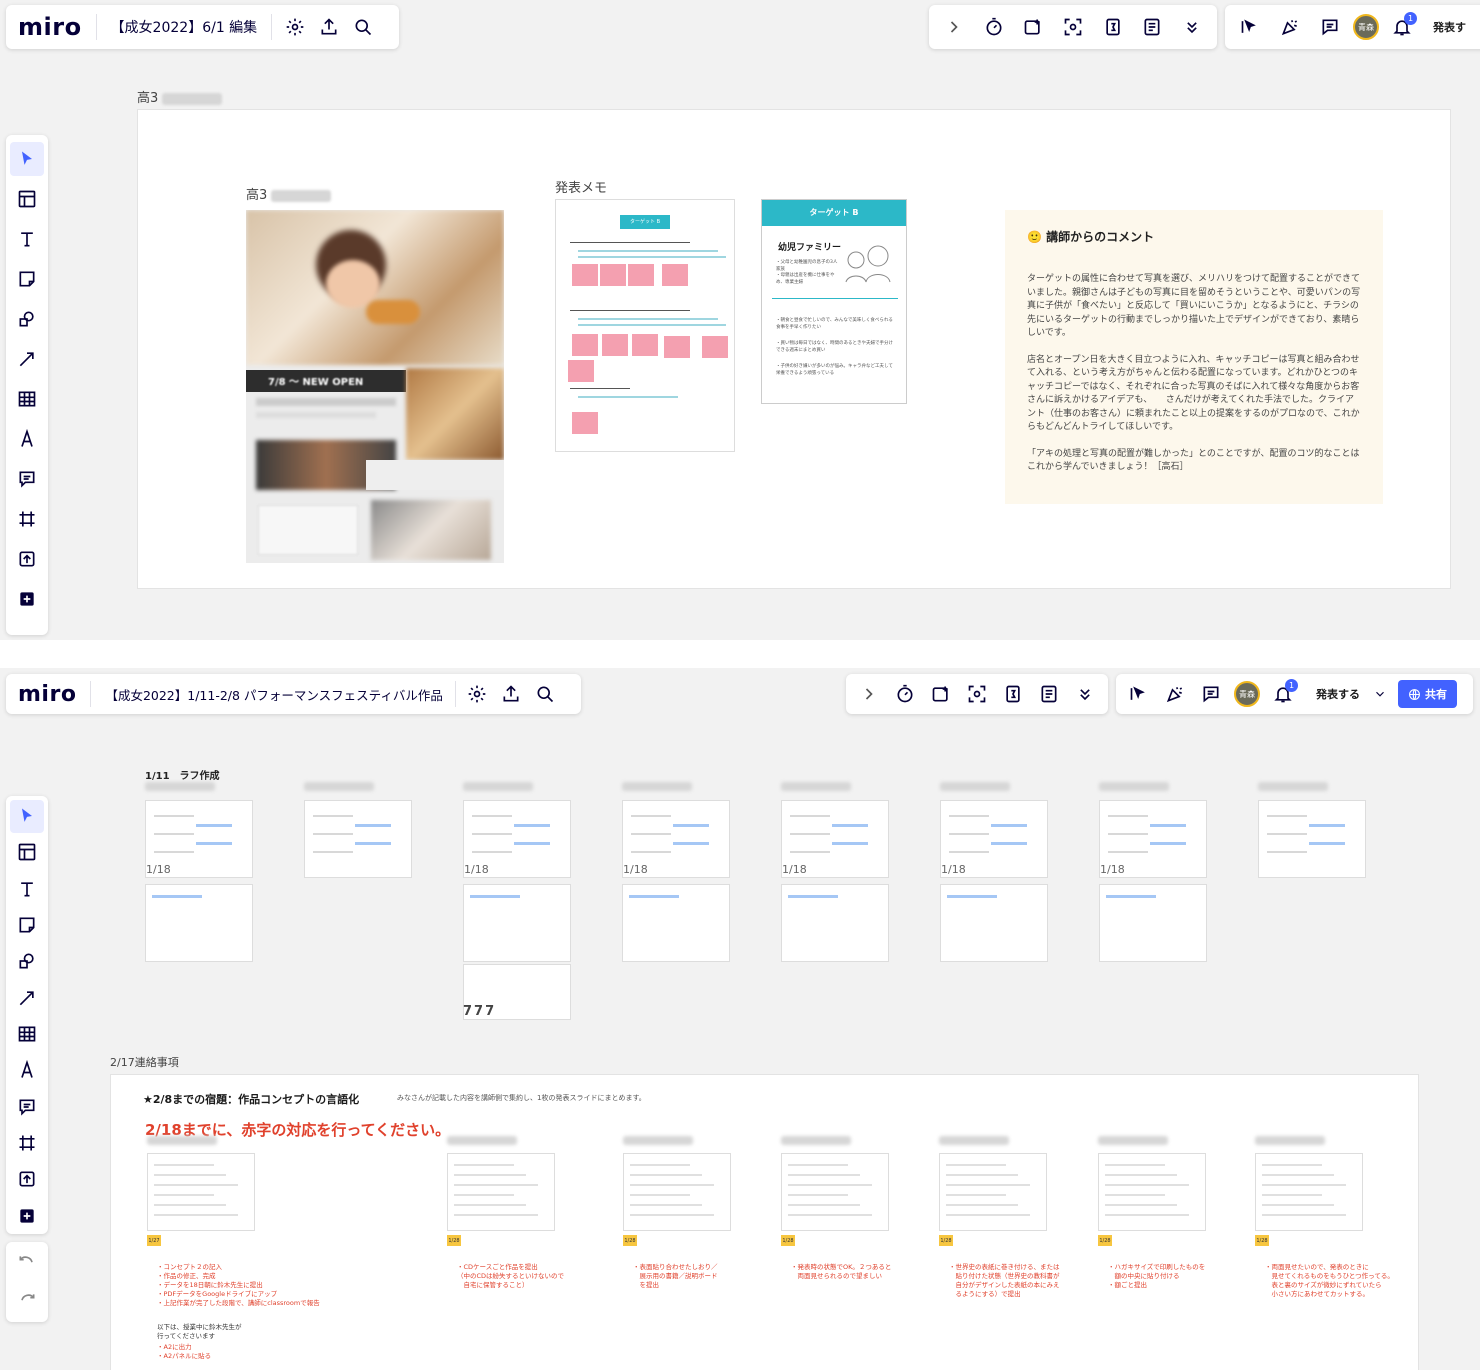  Describe the element at coordinates (154, 1240) in the screenshot. I see `date-sticky-tag: 1/27` at that location.